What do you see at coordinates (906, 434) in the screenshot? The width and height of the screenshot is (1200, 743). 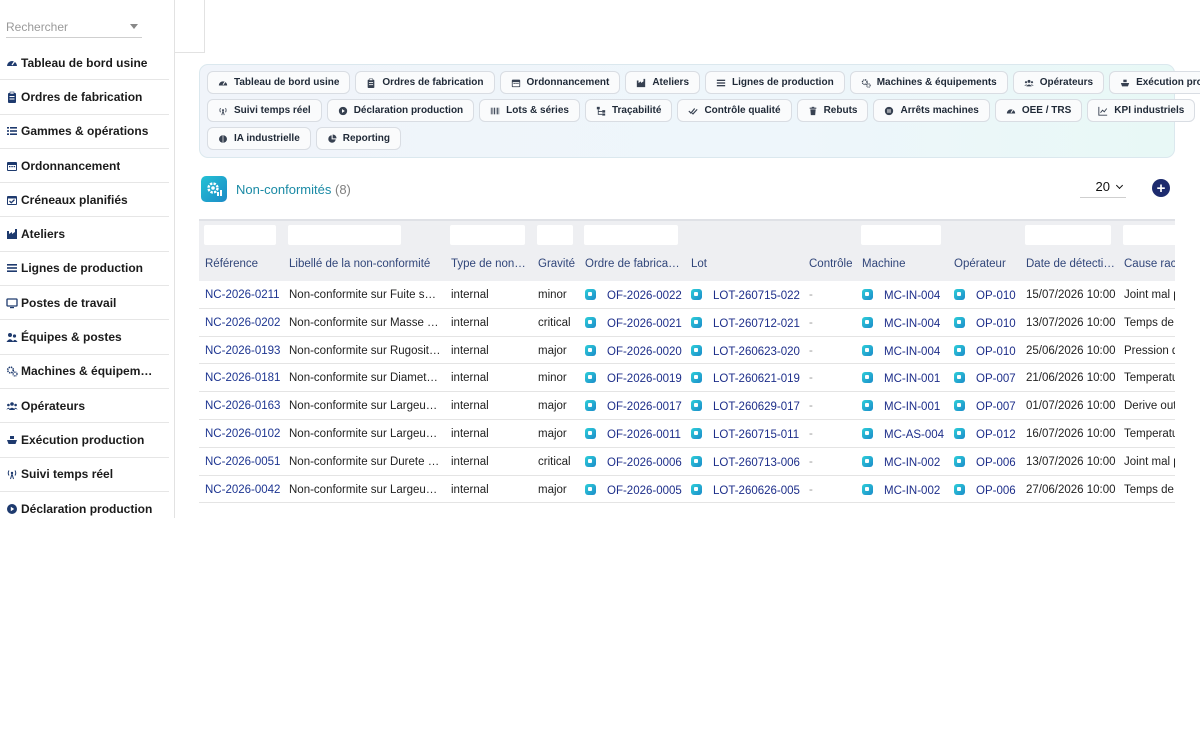 I see `cell-machine: MC-AS-004` at bounding box center [906, 434].